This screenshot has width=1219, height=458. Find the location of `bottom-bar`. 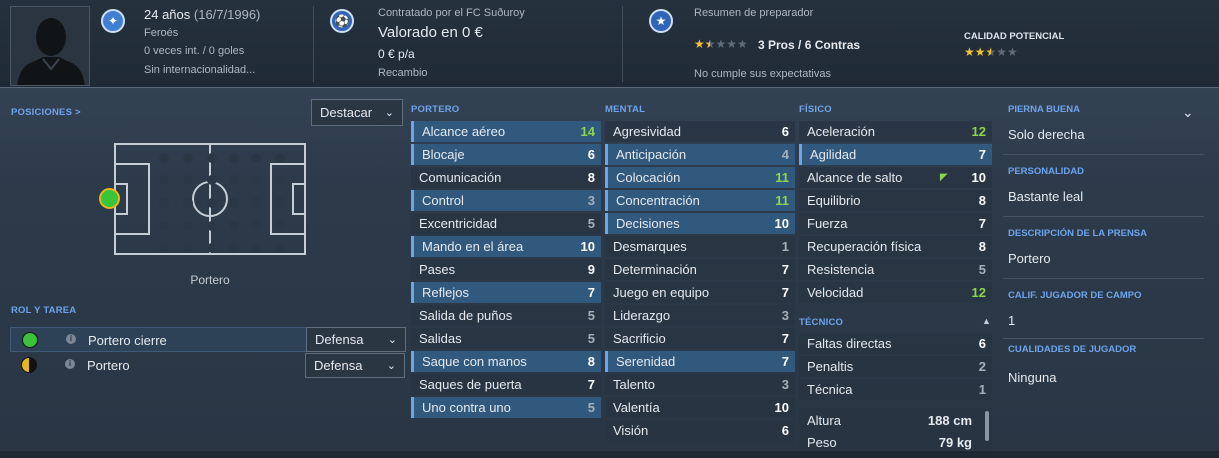

bottom-bar is located at coordinates (609, 454).